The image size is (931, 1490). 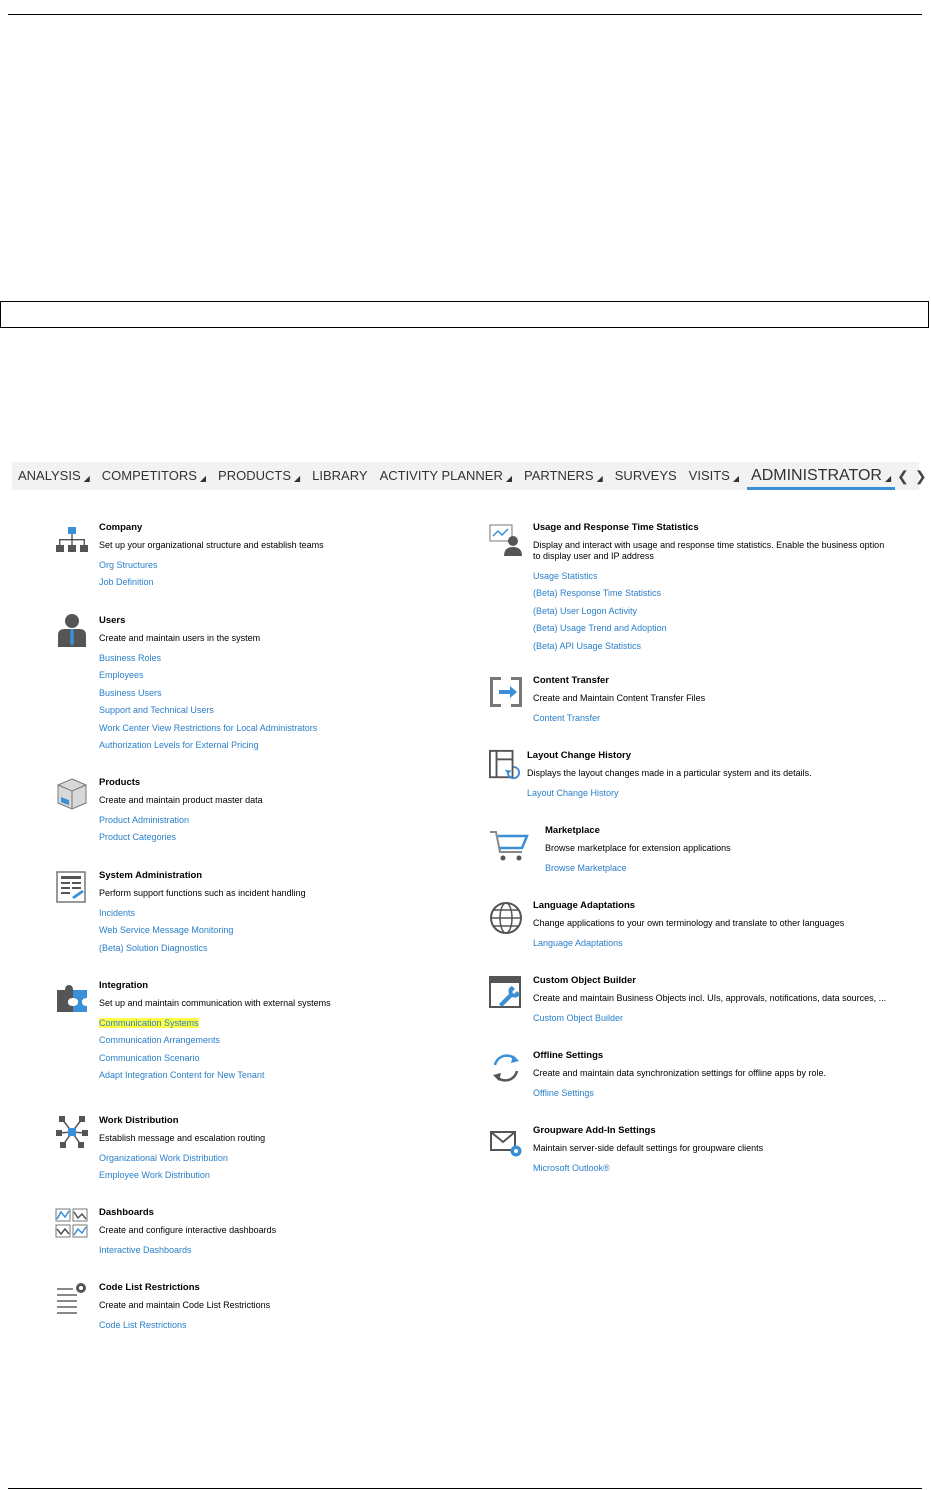 I want to click on tab-competitors: COMPETITORS ◢, so click(x=154, y=476).